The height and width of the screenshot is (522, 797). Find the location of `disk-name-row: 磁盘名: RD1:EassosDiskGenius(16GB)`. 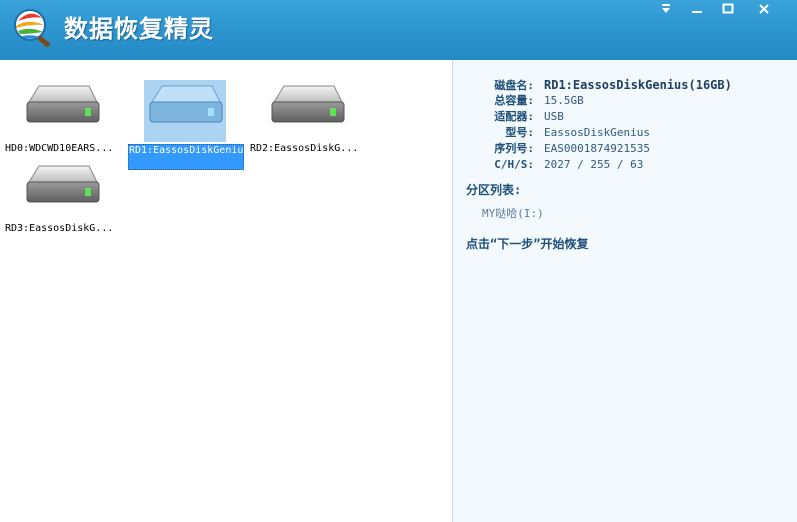

disk-name-row: 磁盘名: RD1:EassosDiskGenius(16GB) is located at coordinates (603, 85).